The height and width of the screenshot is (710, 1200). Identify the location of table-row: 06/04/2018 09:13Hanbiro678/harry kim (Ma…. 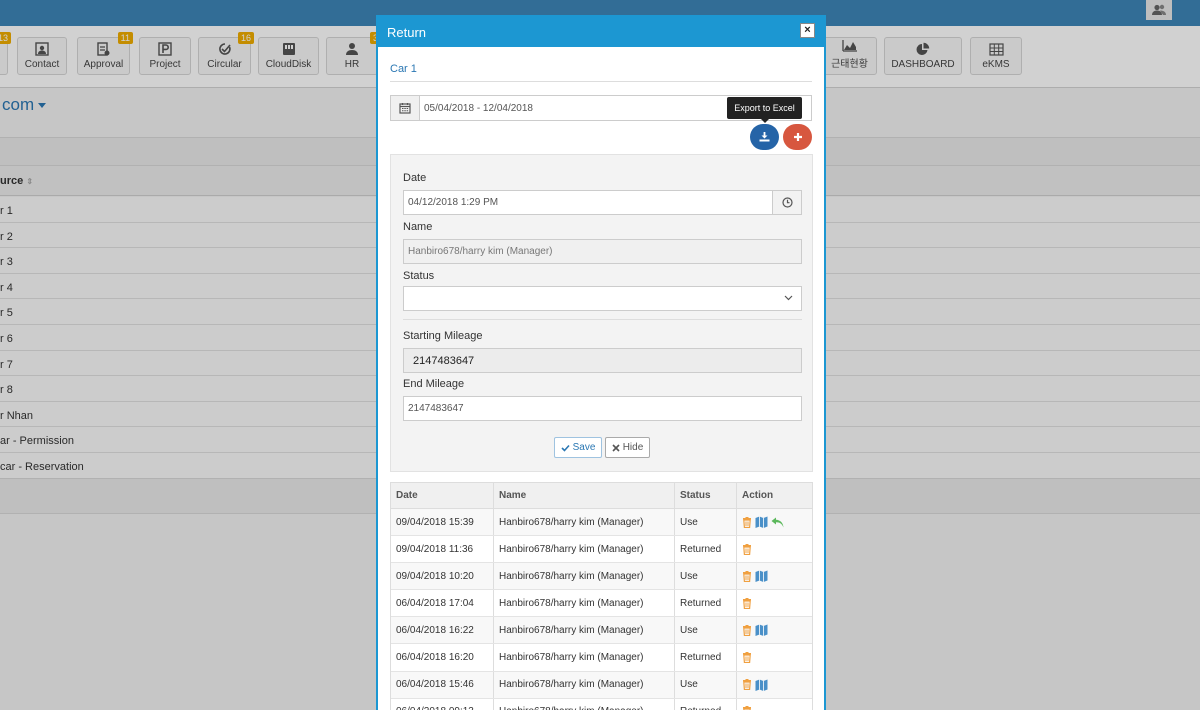
(601, 704).